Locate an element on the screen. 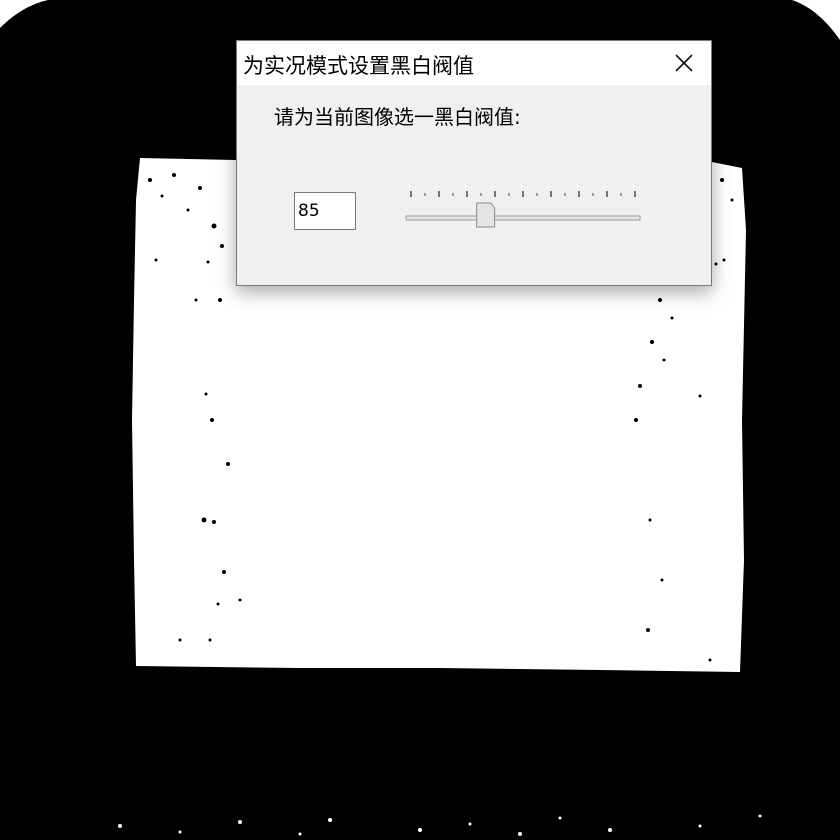 Image resolution: width=840 pixels, height=840 pixels. slider-thumb is located at coordinates (486, 215).